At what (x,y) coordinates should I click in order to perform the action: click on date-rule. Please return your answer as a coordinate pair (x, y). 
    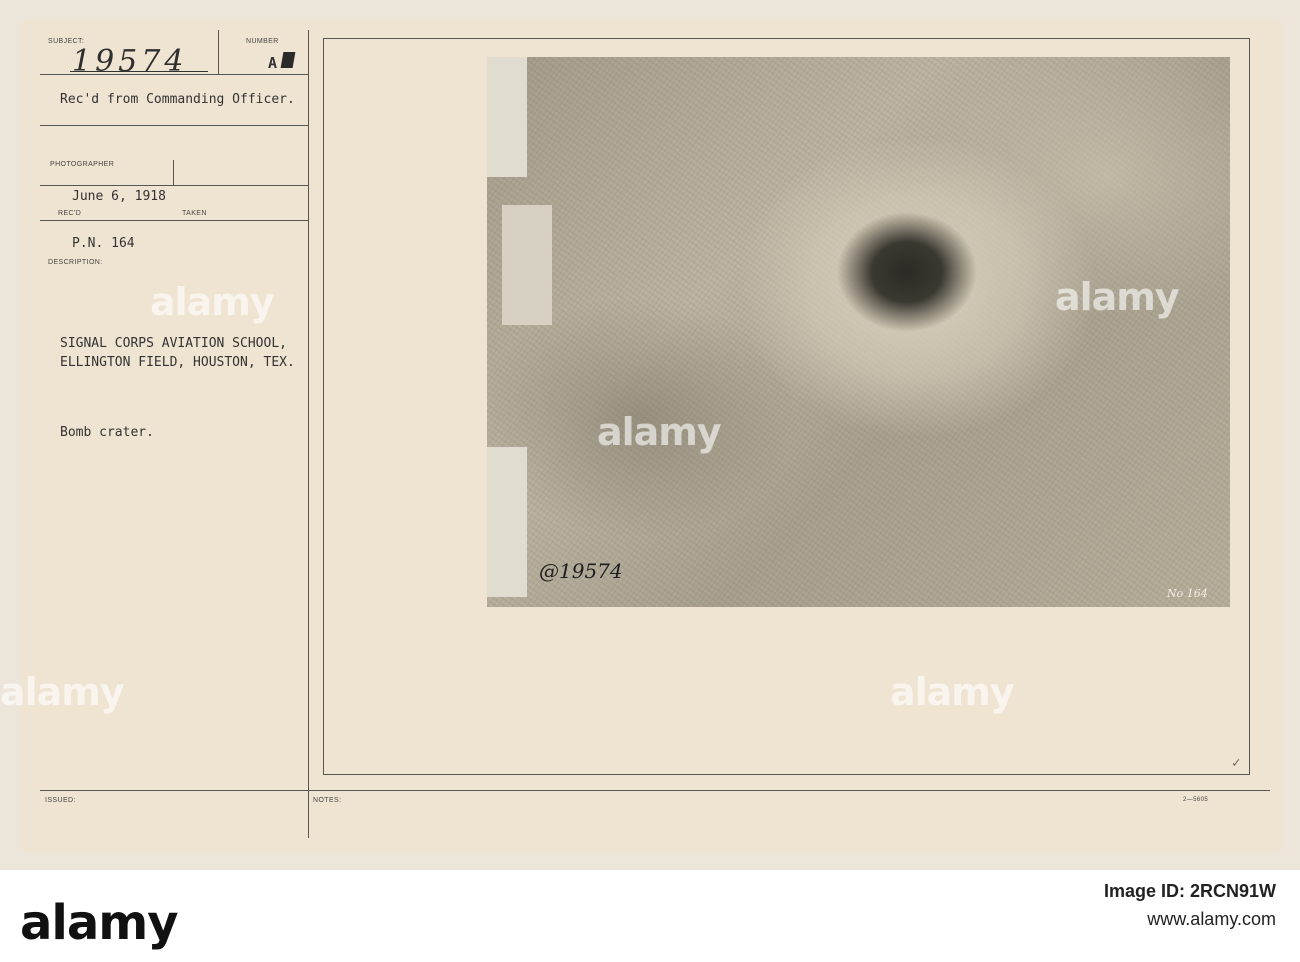
    Looking at the image, I should click on (174, 185).